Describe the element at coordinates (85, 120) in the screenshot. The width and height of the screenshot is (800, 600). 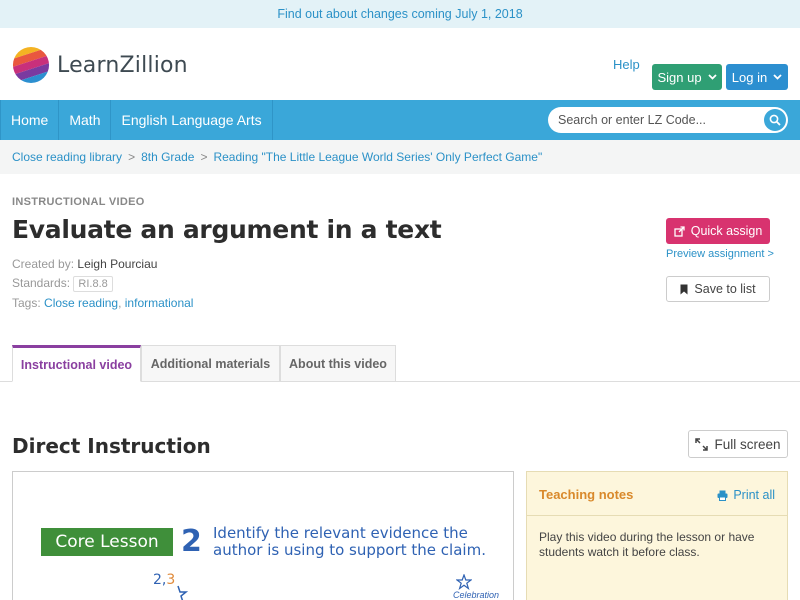
I see `nav-math: Math` at that location.